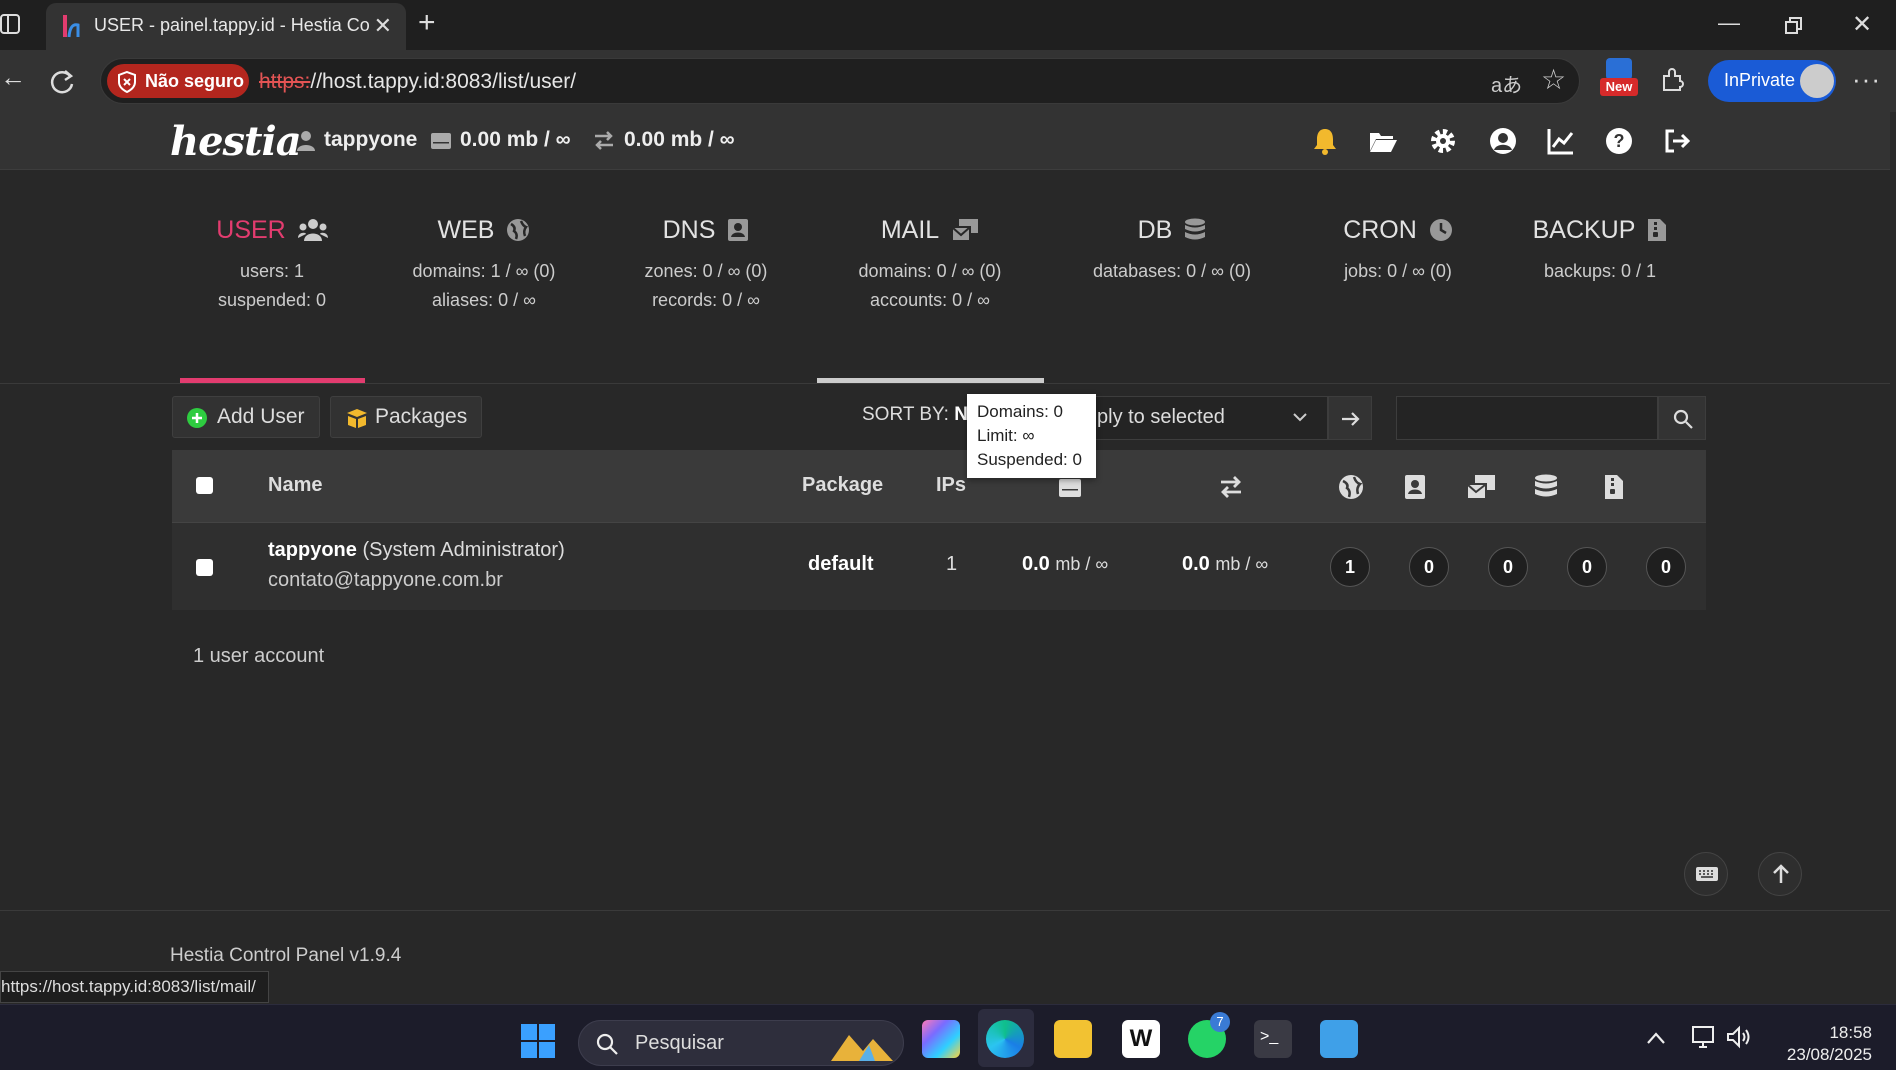 Image resolution: width=1896 pixels, height=1070 pixels. What do you see at coordinates (1141, 1039) in the screenshot?
I see `w-app-icon: W` at bounding box center [1141, 1039].